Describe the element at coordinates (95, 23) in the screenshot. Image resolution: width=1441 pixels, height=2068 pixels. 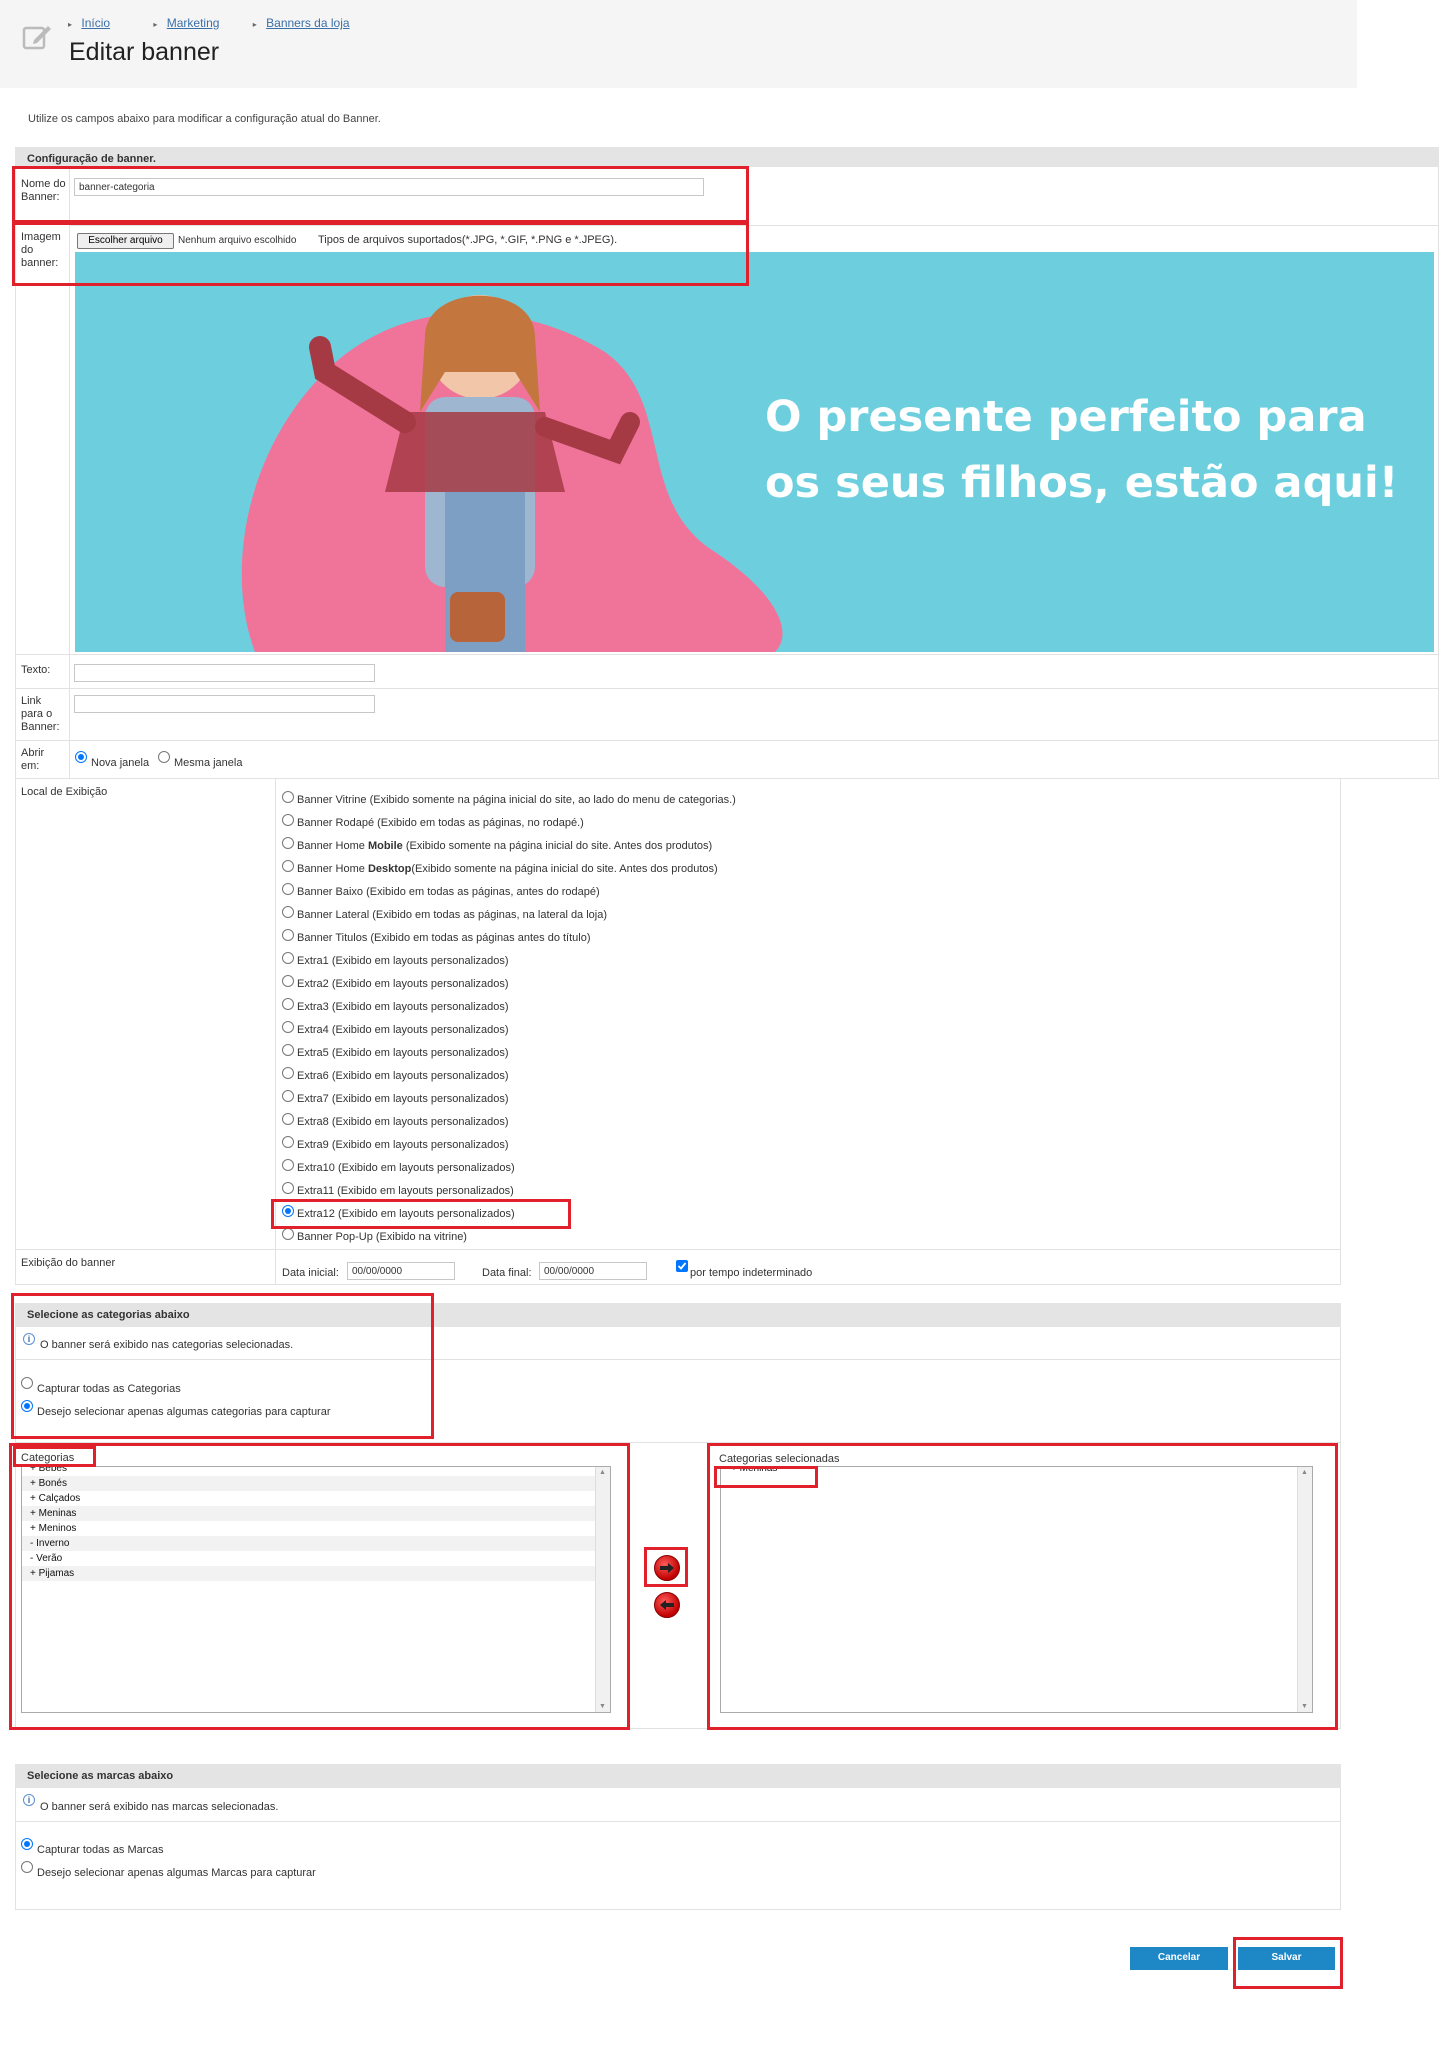
I see `breadcrumb-home: Início` at that location.